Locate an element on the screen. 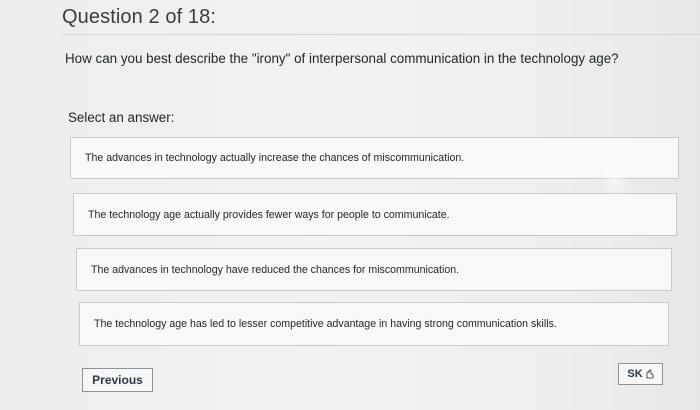 The width and height of the screenshot is (700, 410). question-counter: Question 2 of 18: is located at coordinates (139, 17).